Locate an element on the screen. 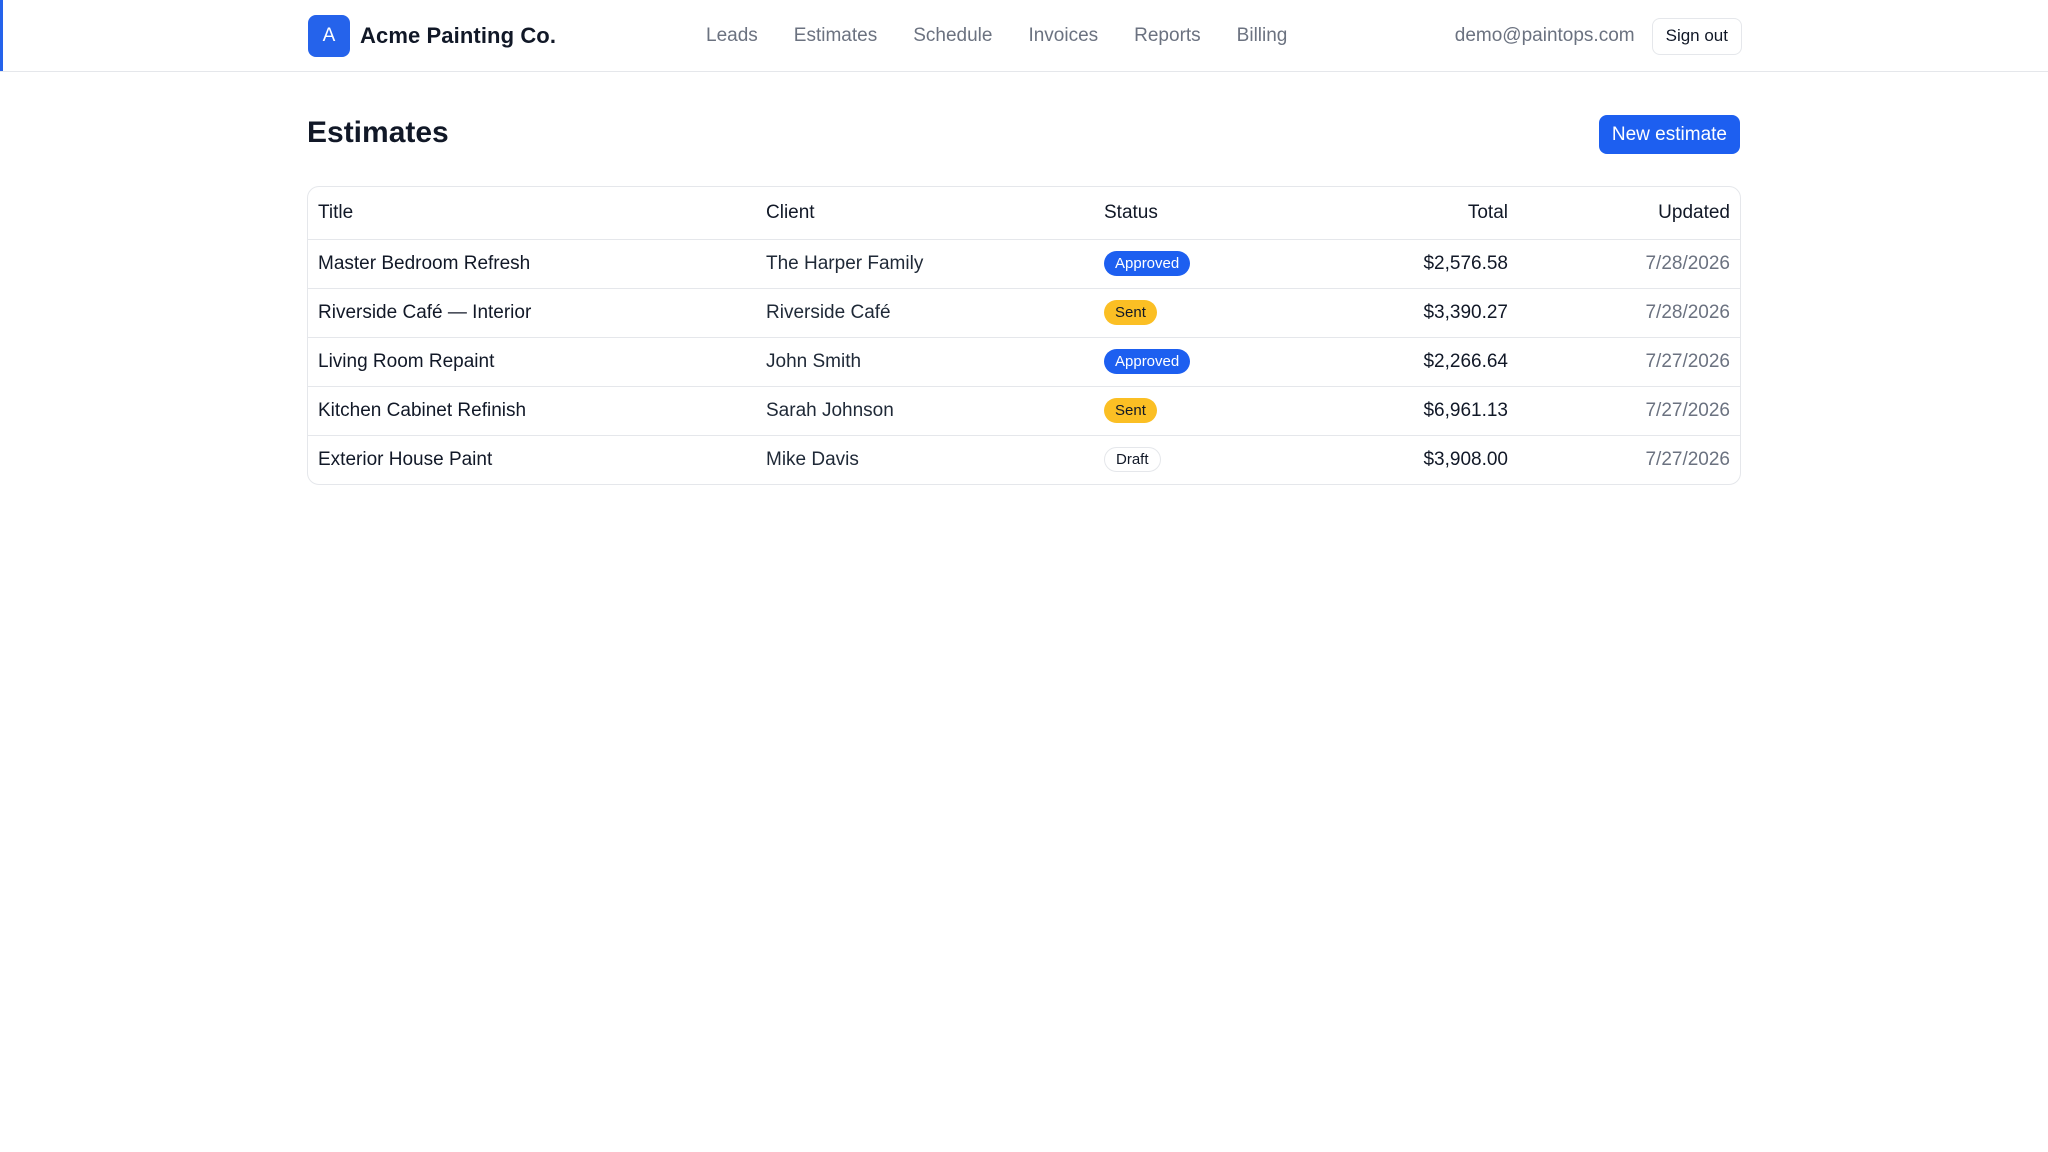 The height and width of the screenshot is (1152, 2048). estimate-total: $6,961.13 is located at coordinates (1418, 411).